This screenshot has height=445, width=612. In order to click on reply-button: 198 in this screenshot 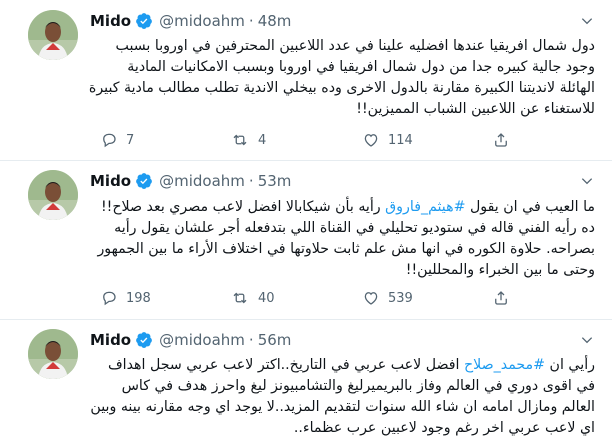, I will do `click(125, 298)`.